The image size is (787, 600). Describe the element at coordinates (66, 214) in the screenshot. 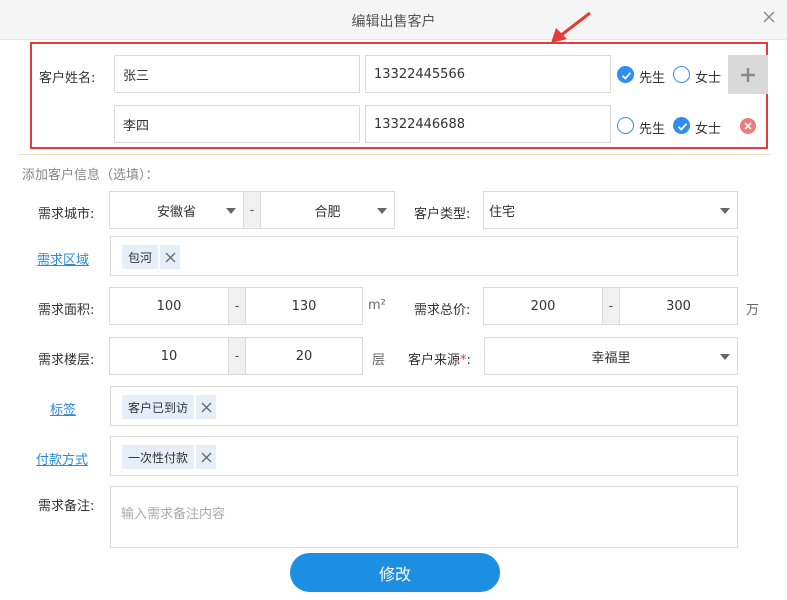

I see `city-label: 需求城市:` at that location.